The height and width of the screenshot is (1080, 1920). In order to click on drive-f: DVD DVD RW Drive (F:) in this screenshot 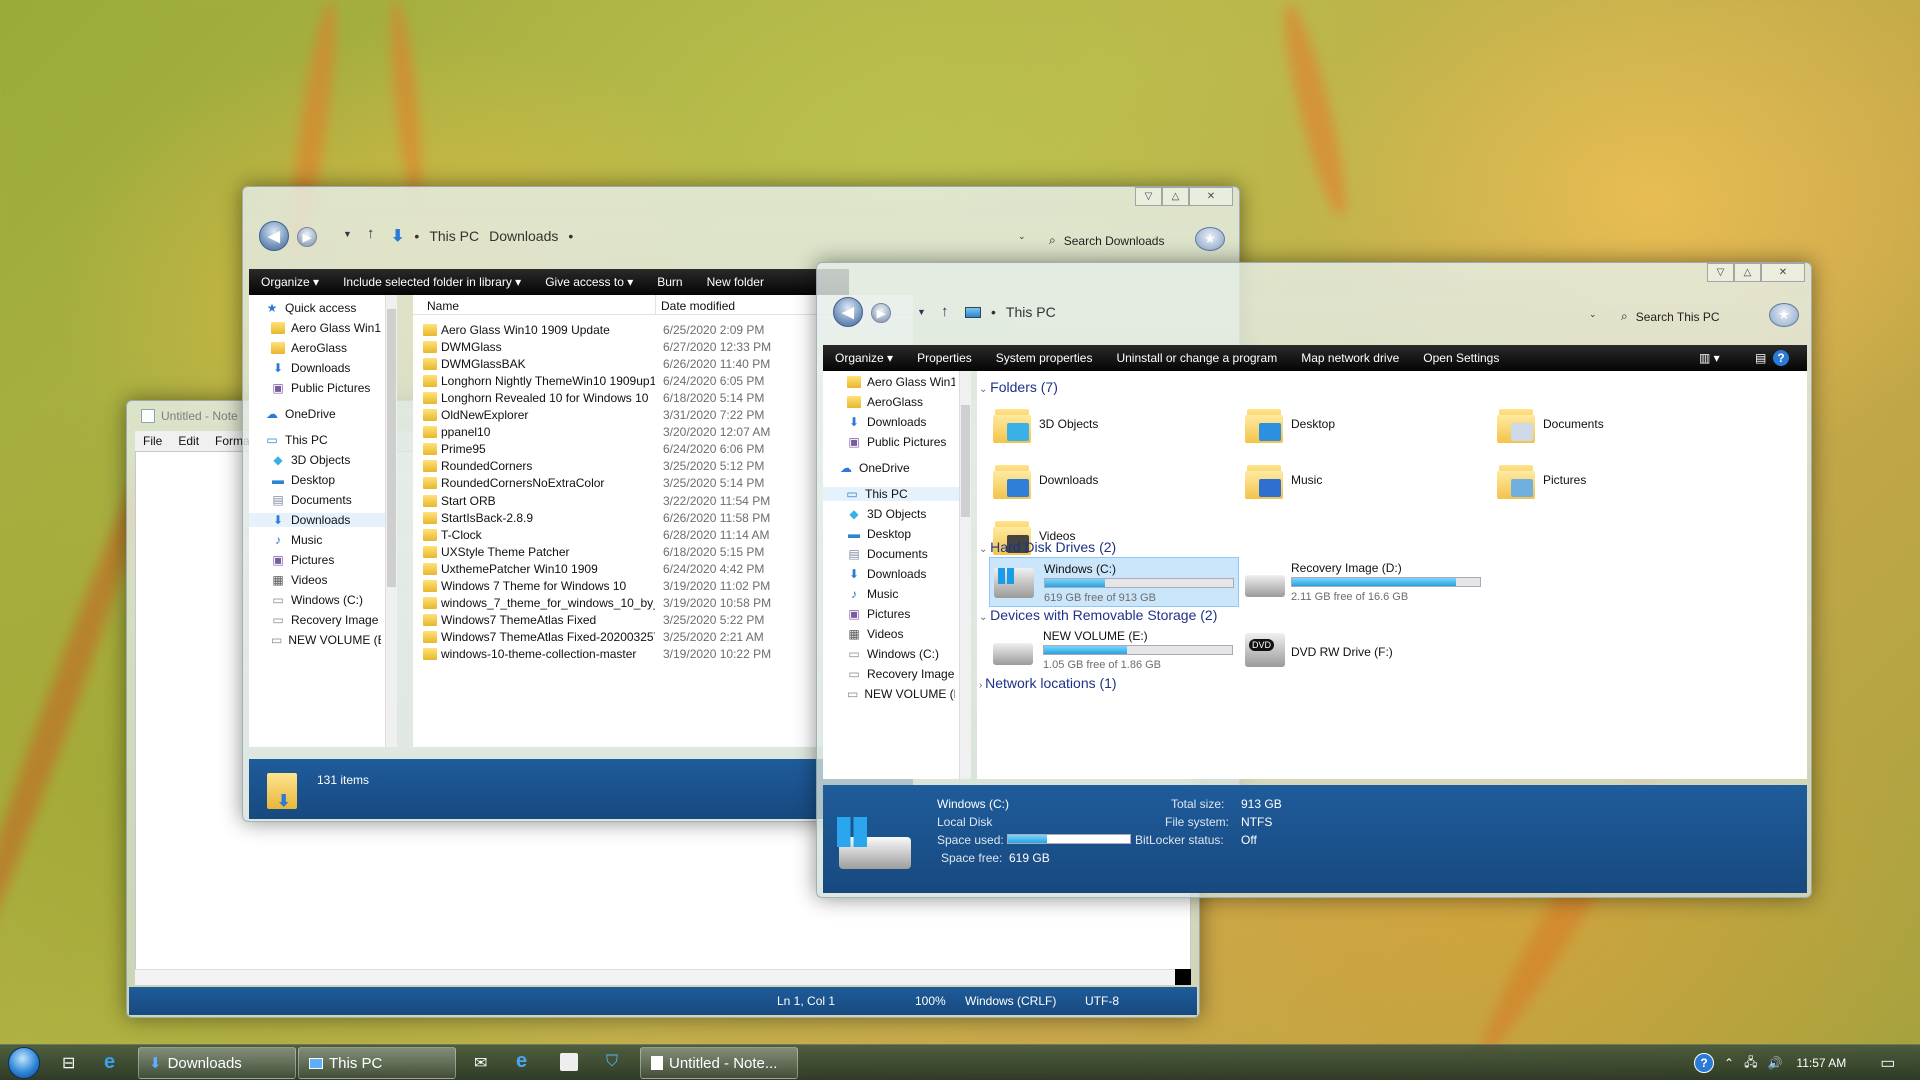, I will do `click(1366, 650)`.